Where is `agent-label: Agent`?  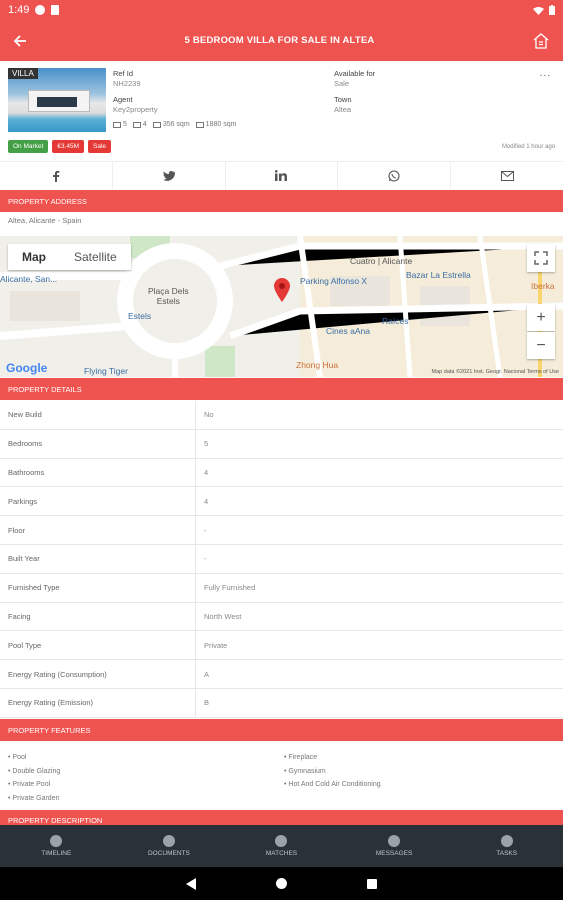
agent-label: Agent is located at coordinates (123, 99).